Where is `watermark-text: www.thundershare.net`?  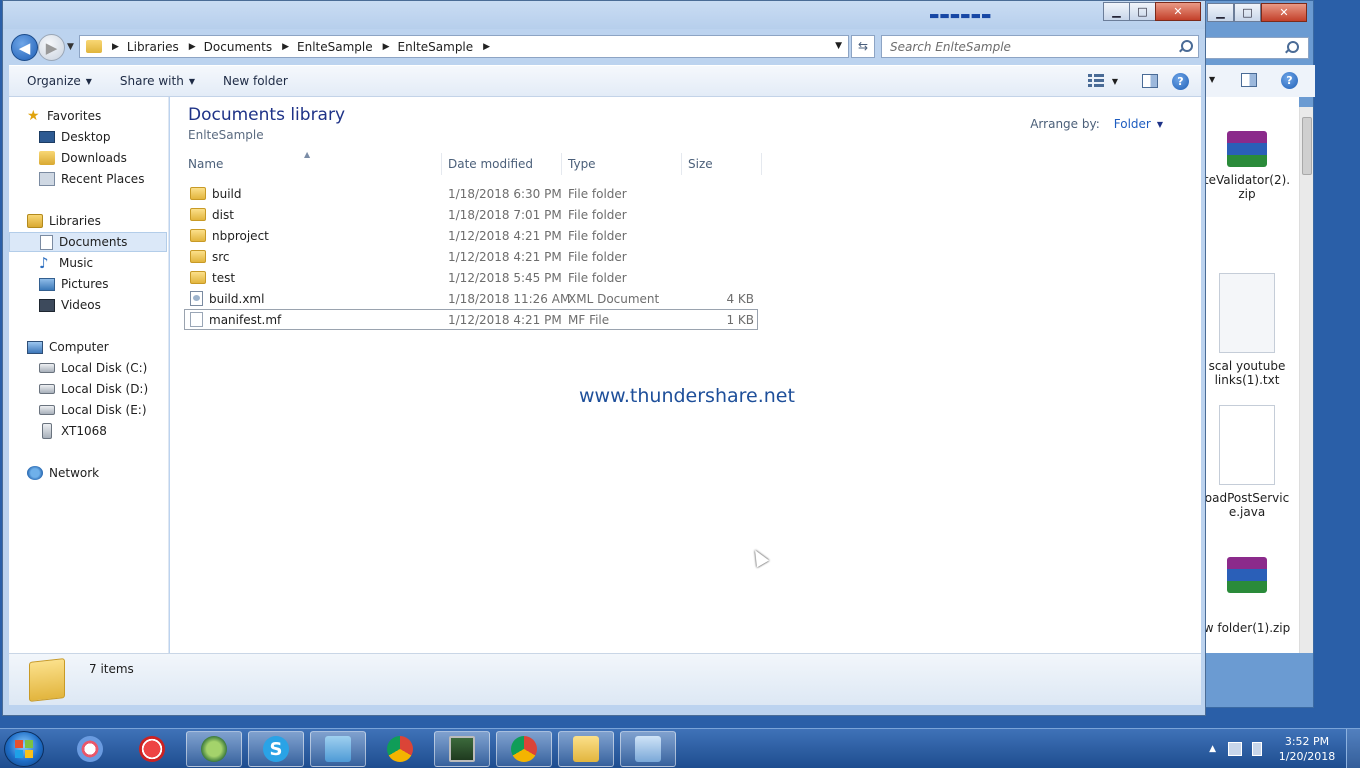 watermark-text: www.thundershare.net is located at coordinates (687, 396).